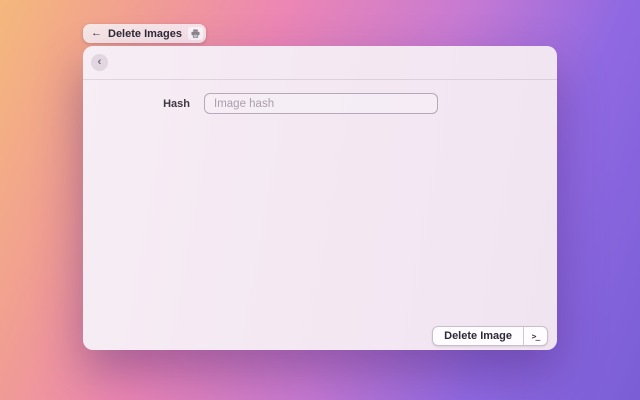 The image size is (640, 400). Describe the element at coordinates (320, 63) in the screenshot. I see `window-header: ‹` at that location.